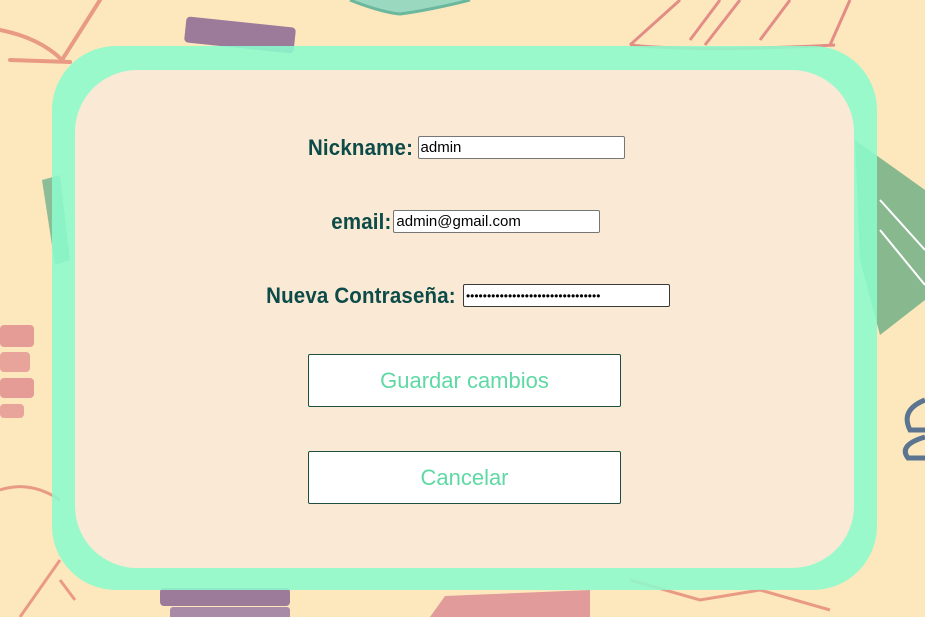  I want to click on cancel-button: Cancelar, so click(464, 477).